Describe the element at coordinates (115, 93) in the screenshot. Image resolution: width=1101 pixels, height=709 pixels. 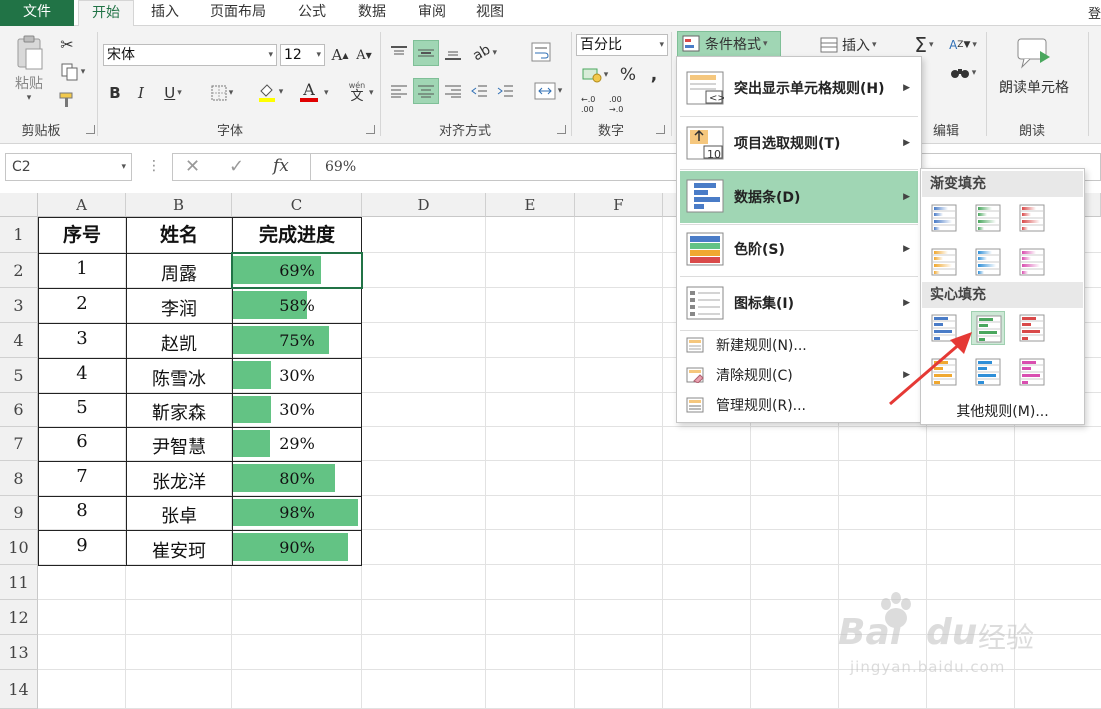
I see `bold-icon: B` at that location.